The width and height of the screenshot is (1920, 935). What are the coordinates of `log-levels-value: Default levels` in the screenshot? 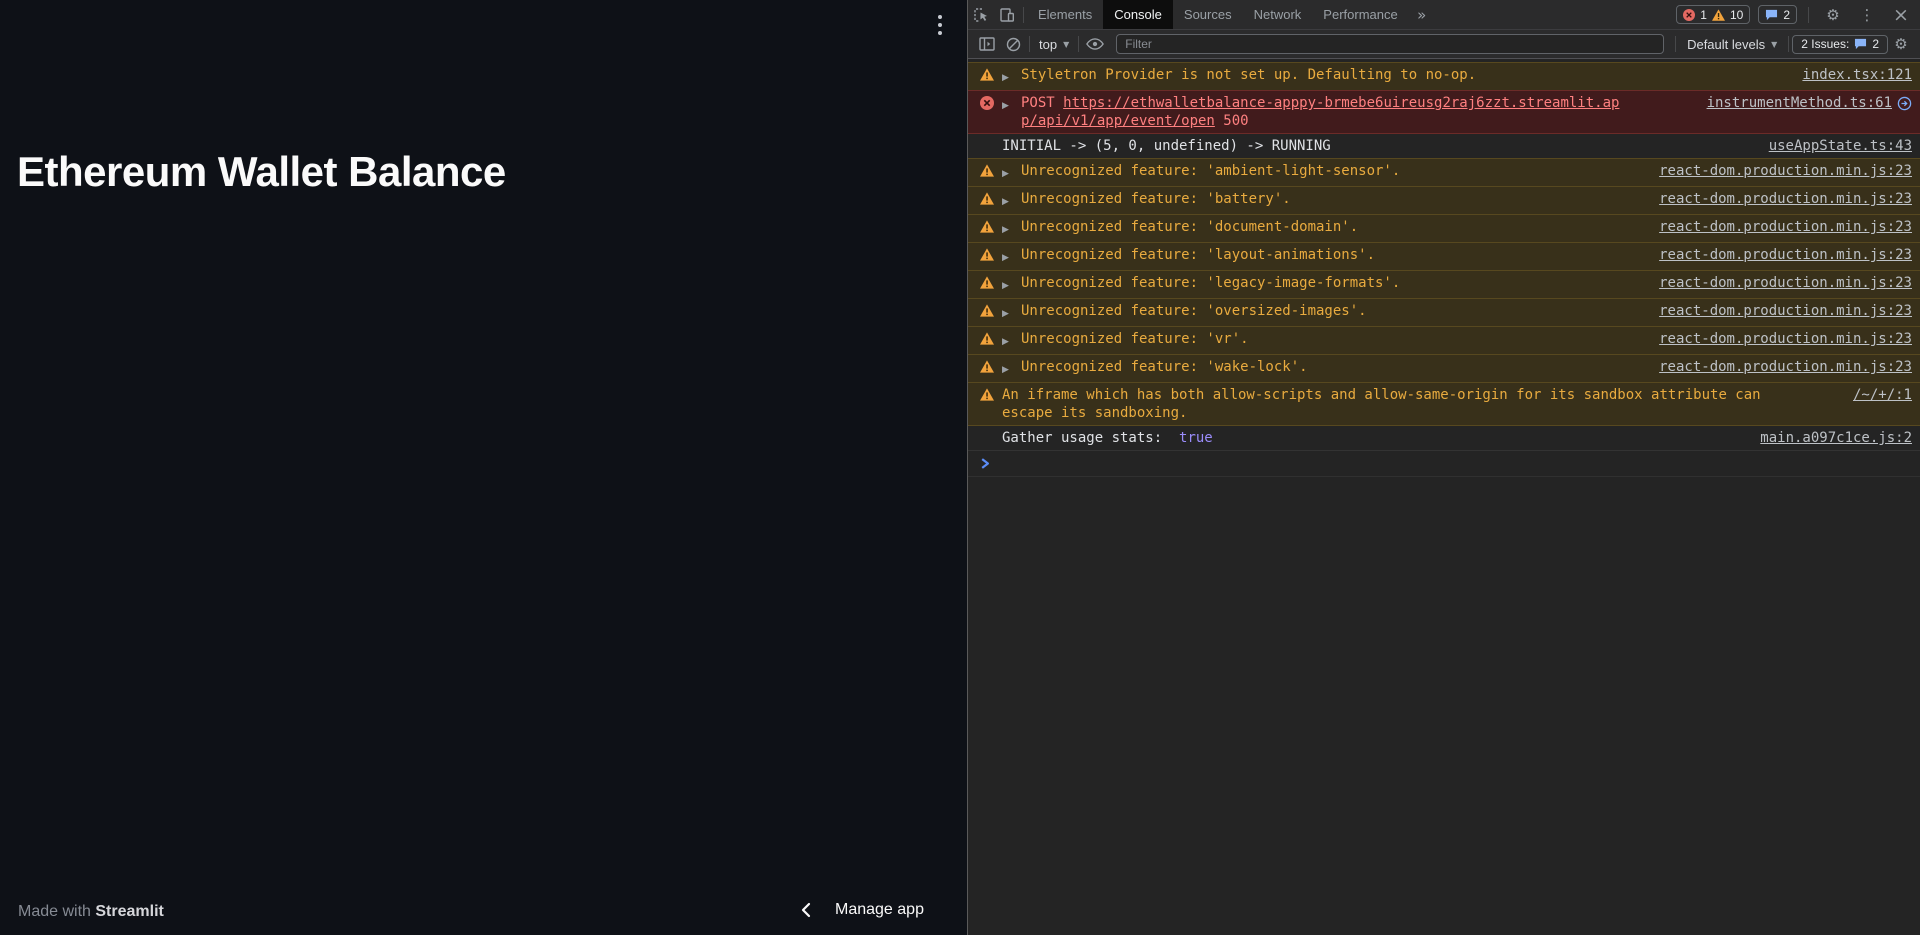 It's located at (1726, 44).